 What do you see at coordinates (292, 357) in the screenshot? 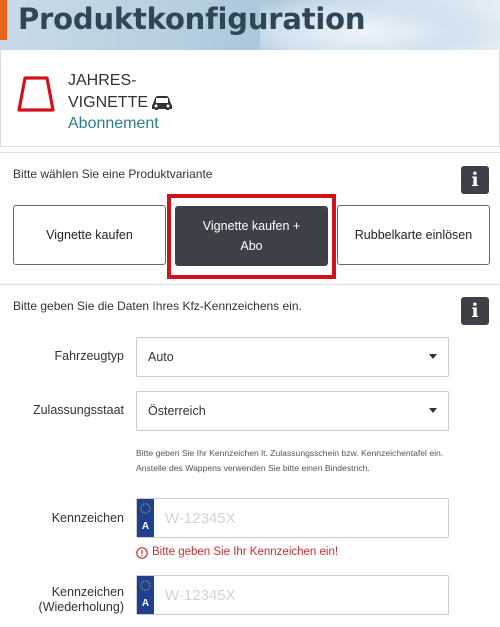
I see `vehicle-type-select: Auto` at bounding box center [292, 357].